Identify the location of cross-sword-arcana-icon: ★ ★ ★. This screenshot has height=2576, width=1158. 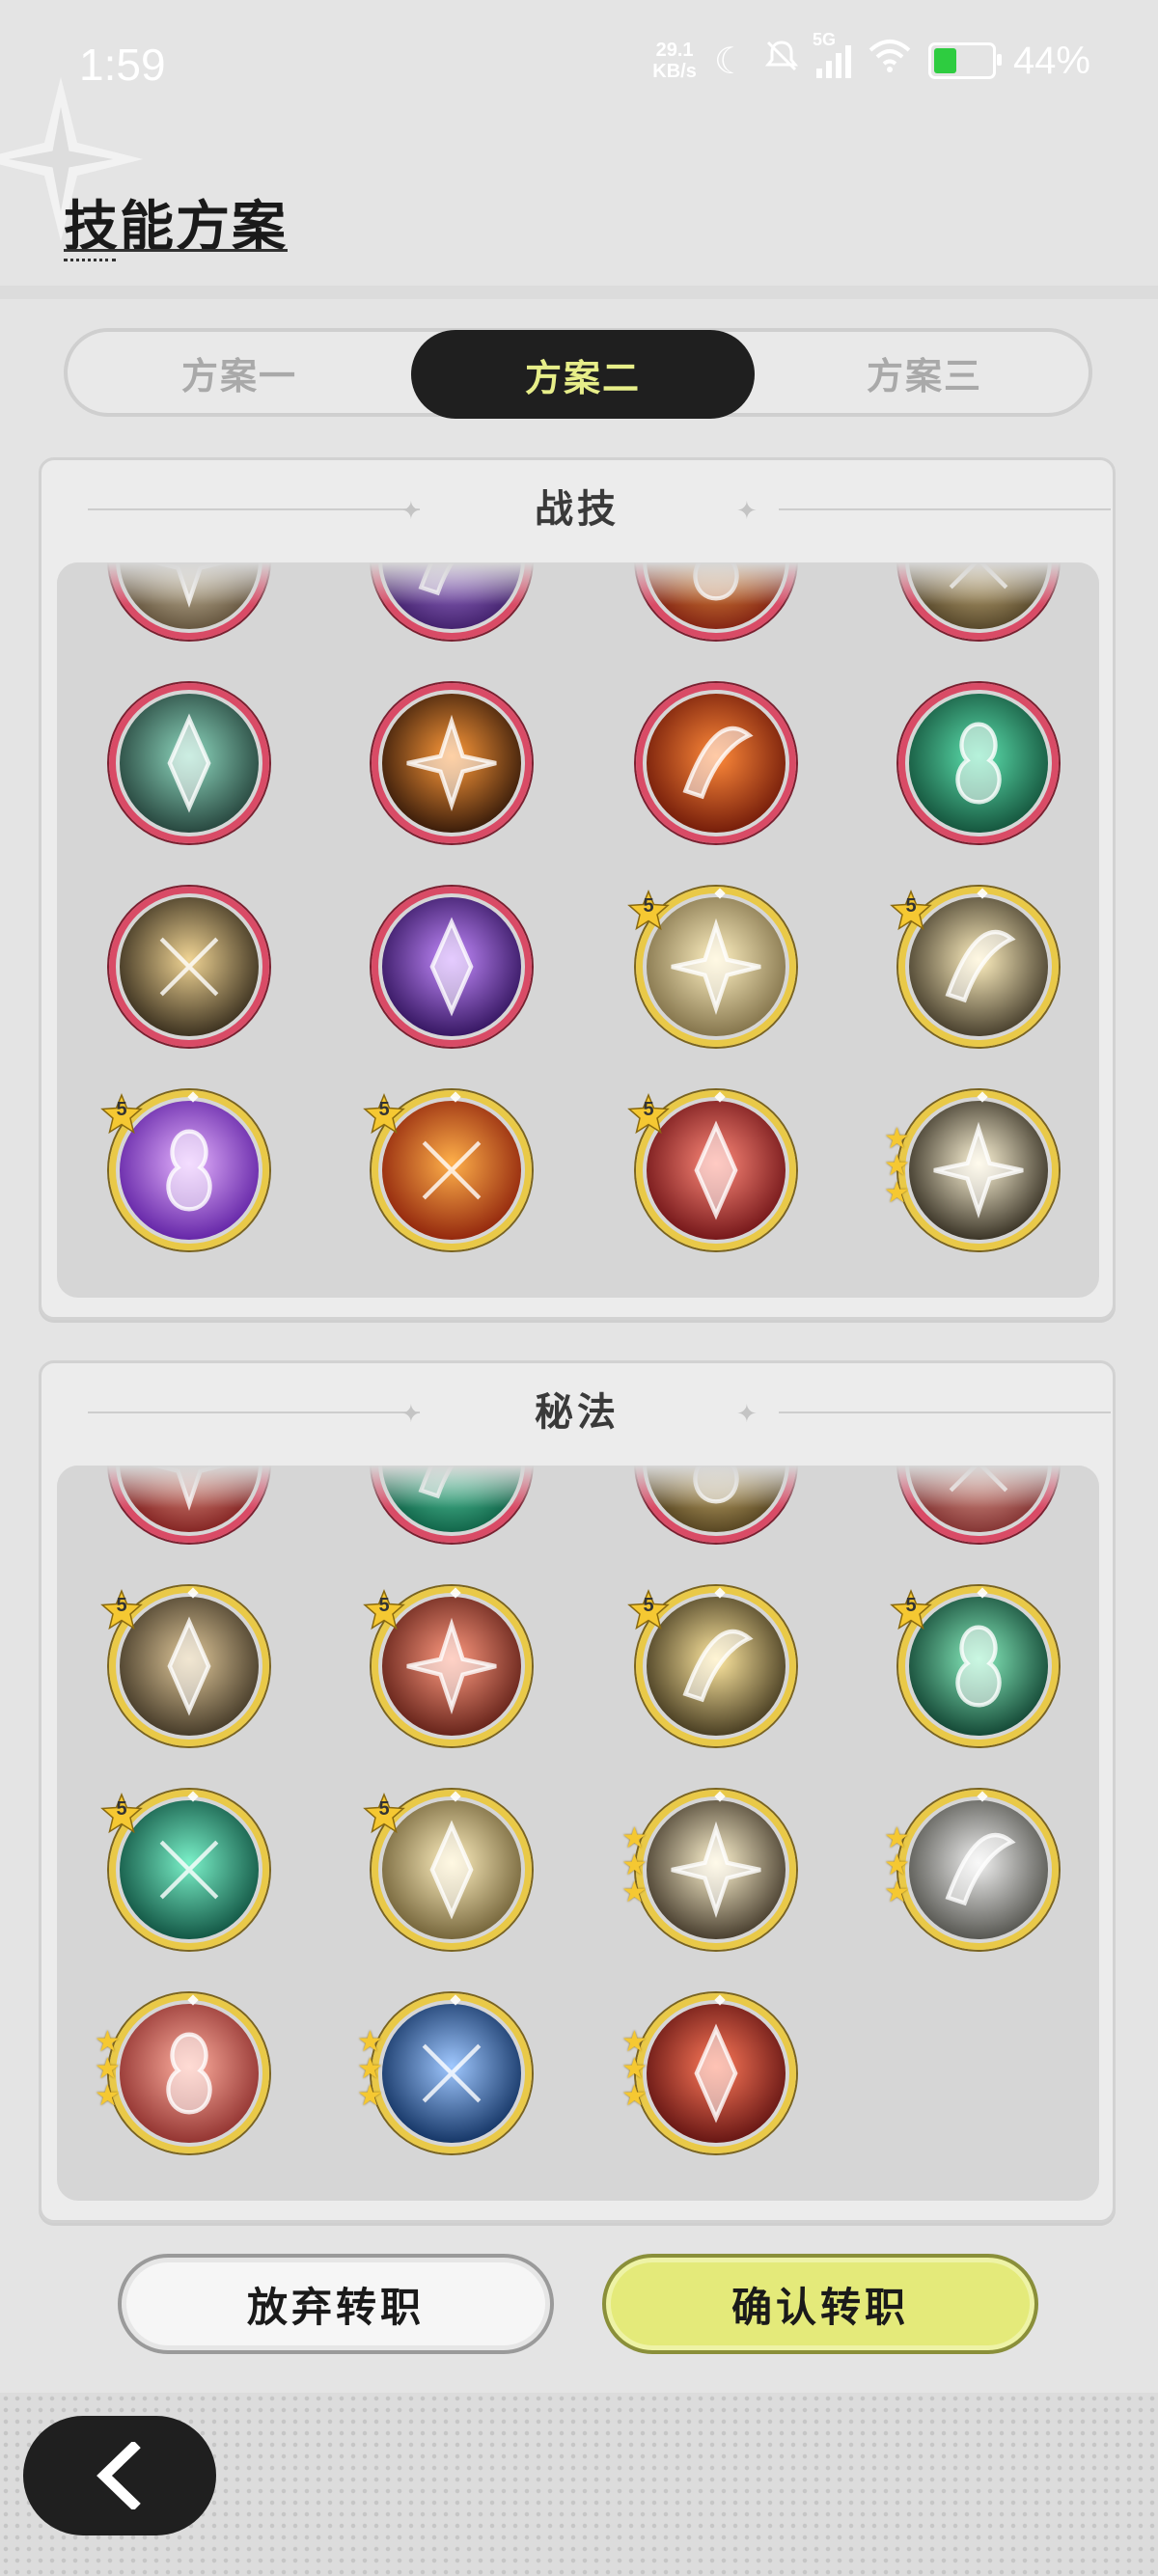
(182, 2073).